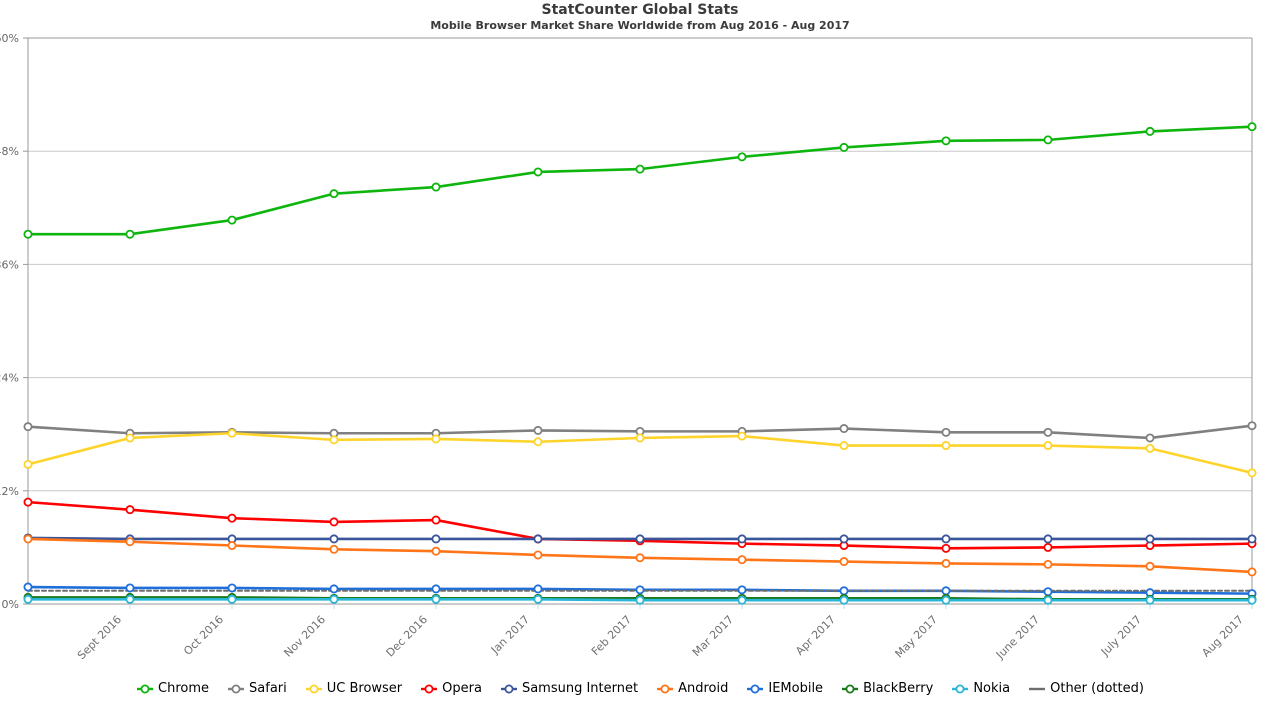 This screenshot has height=720, width=1280. I want to click on legend-item: Opera, so click(451, 689).